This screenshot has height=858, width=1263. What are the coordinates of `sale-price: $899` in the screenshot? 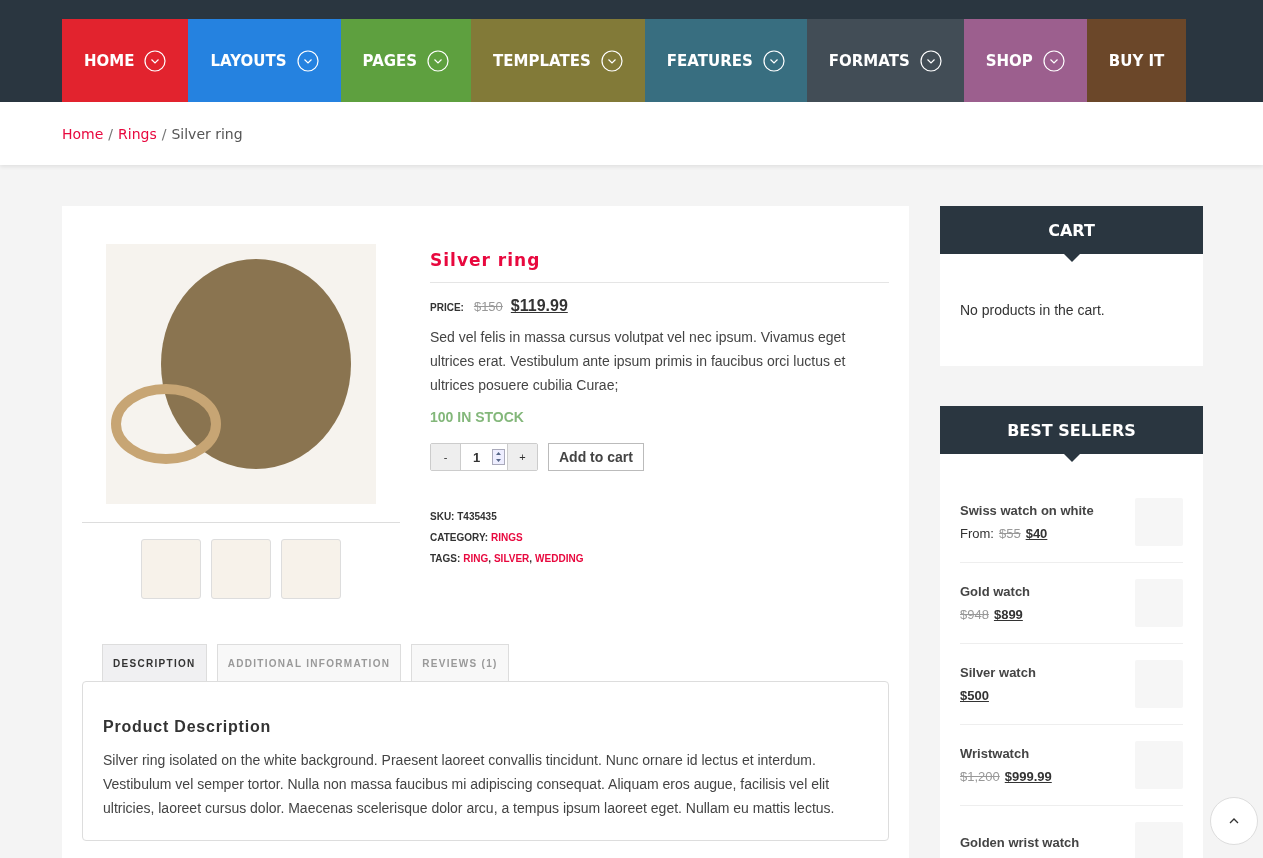 It's located at (1008, 614).